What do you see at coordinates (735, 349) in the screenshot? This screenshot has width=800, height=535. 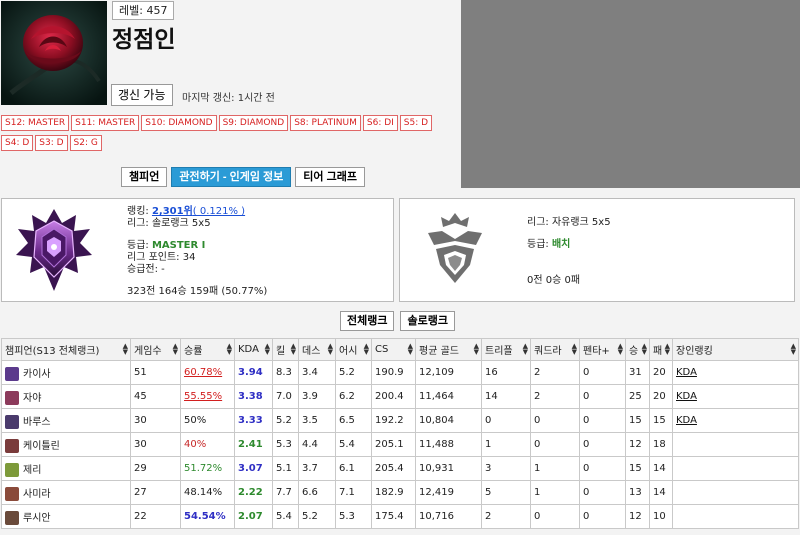 I see `header-mastery: 장인랭킹 ▲ ▼` at bounding box center [735, 349].